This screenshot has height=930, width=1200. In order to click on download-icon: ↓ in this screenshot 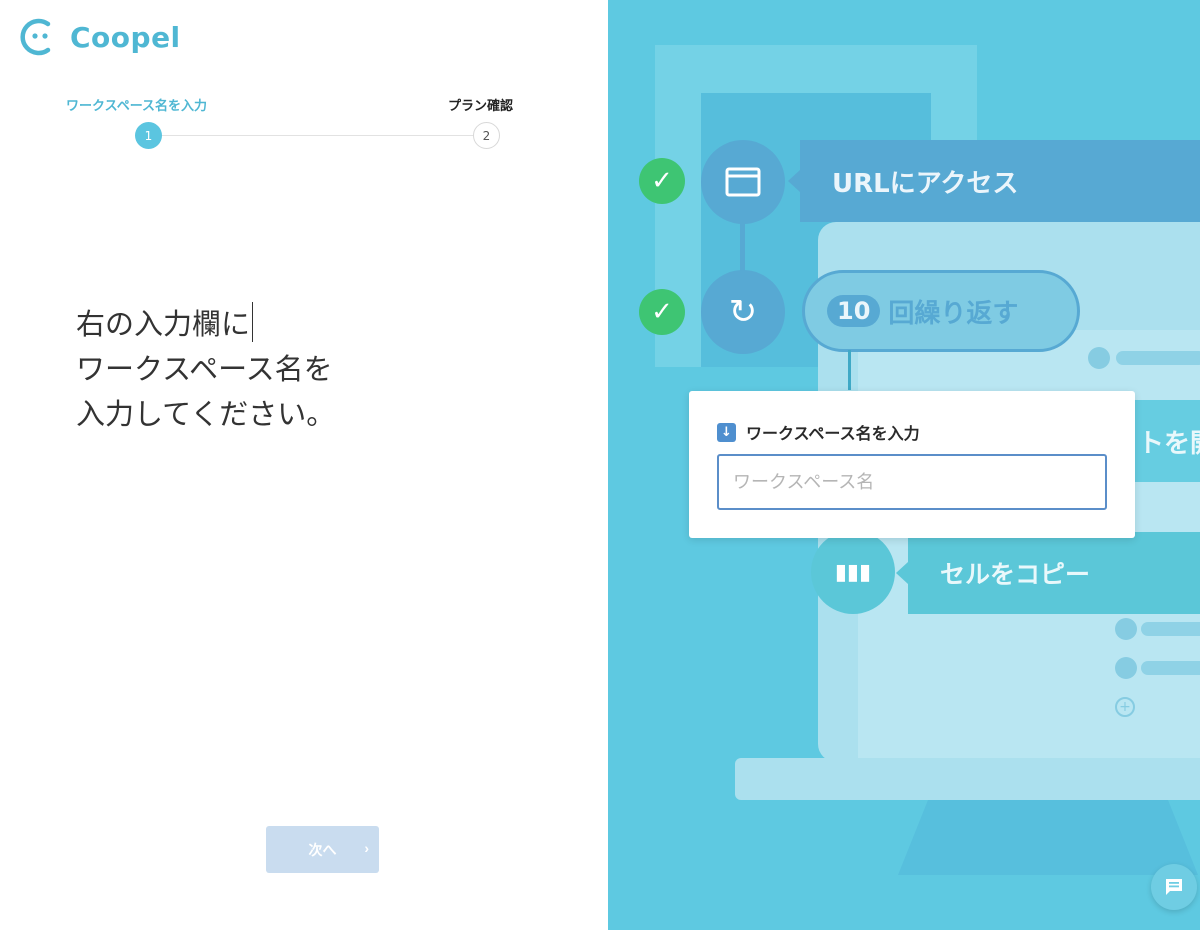, I will do `click(726, 432)`.